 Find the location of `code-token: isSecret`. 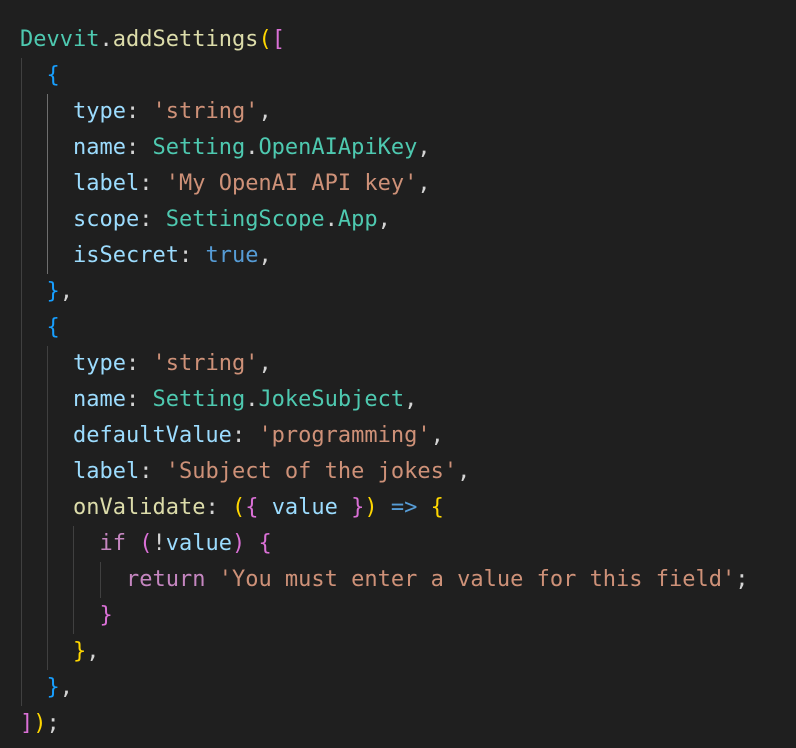

code-token: isSecret is located at coordinates (125, 255).